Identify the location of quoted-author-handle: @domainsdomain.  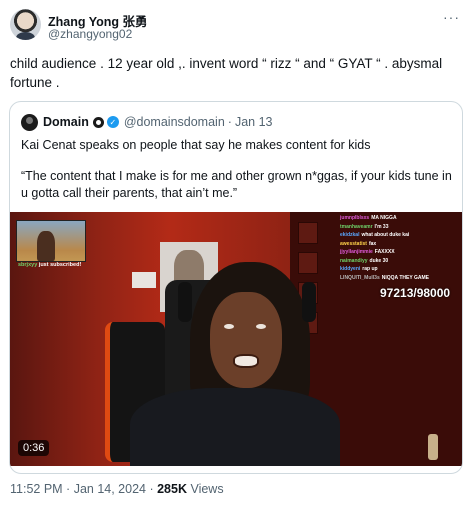
(174, 122).